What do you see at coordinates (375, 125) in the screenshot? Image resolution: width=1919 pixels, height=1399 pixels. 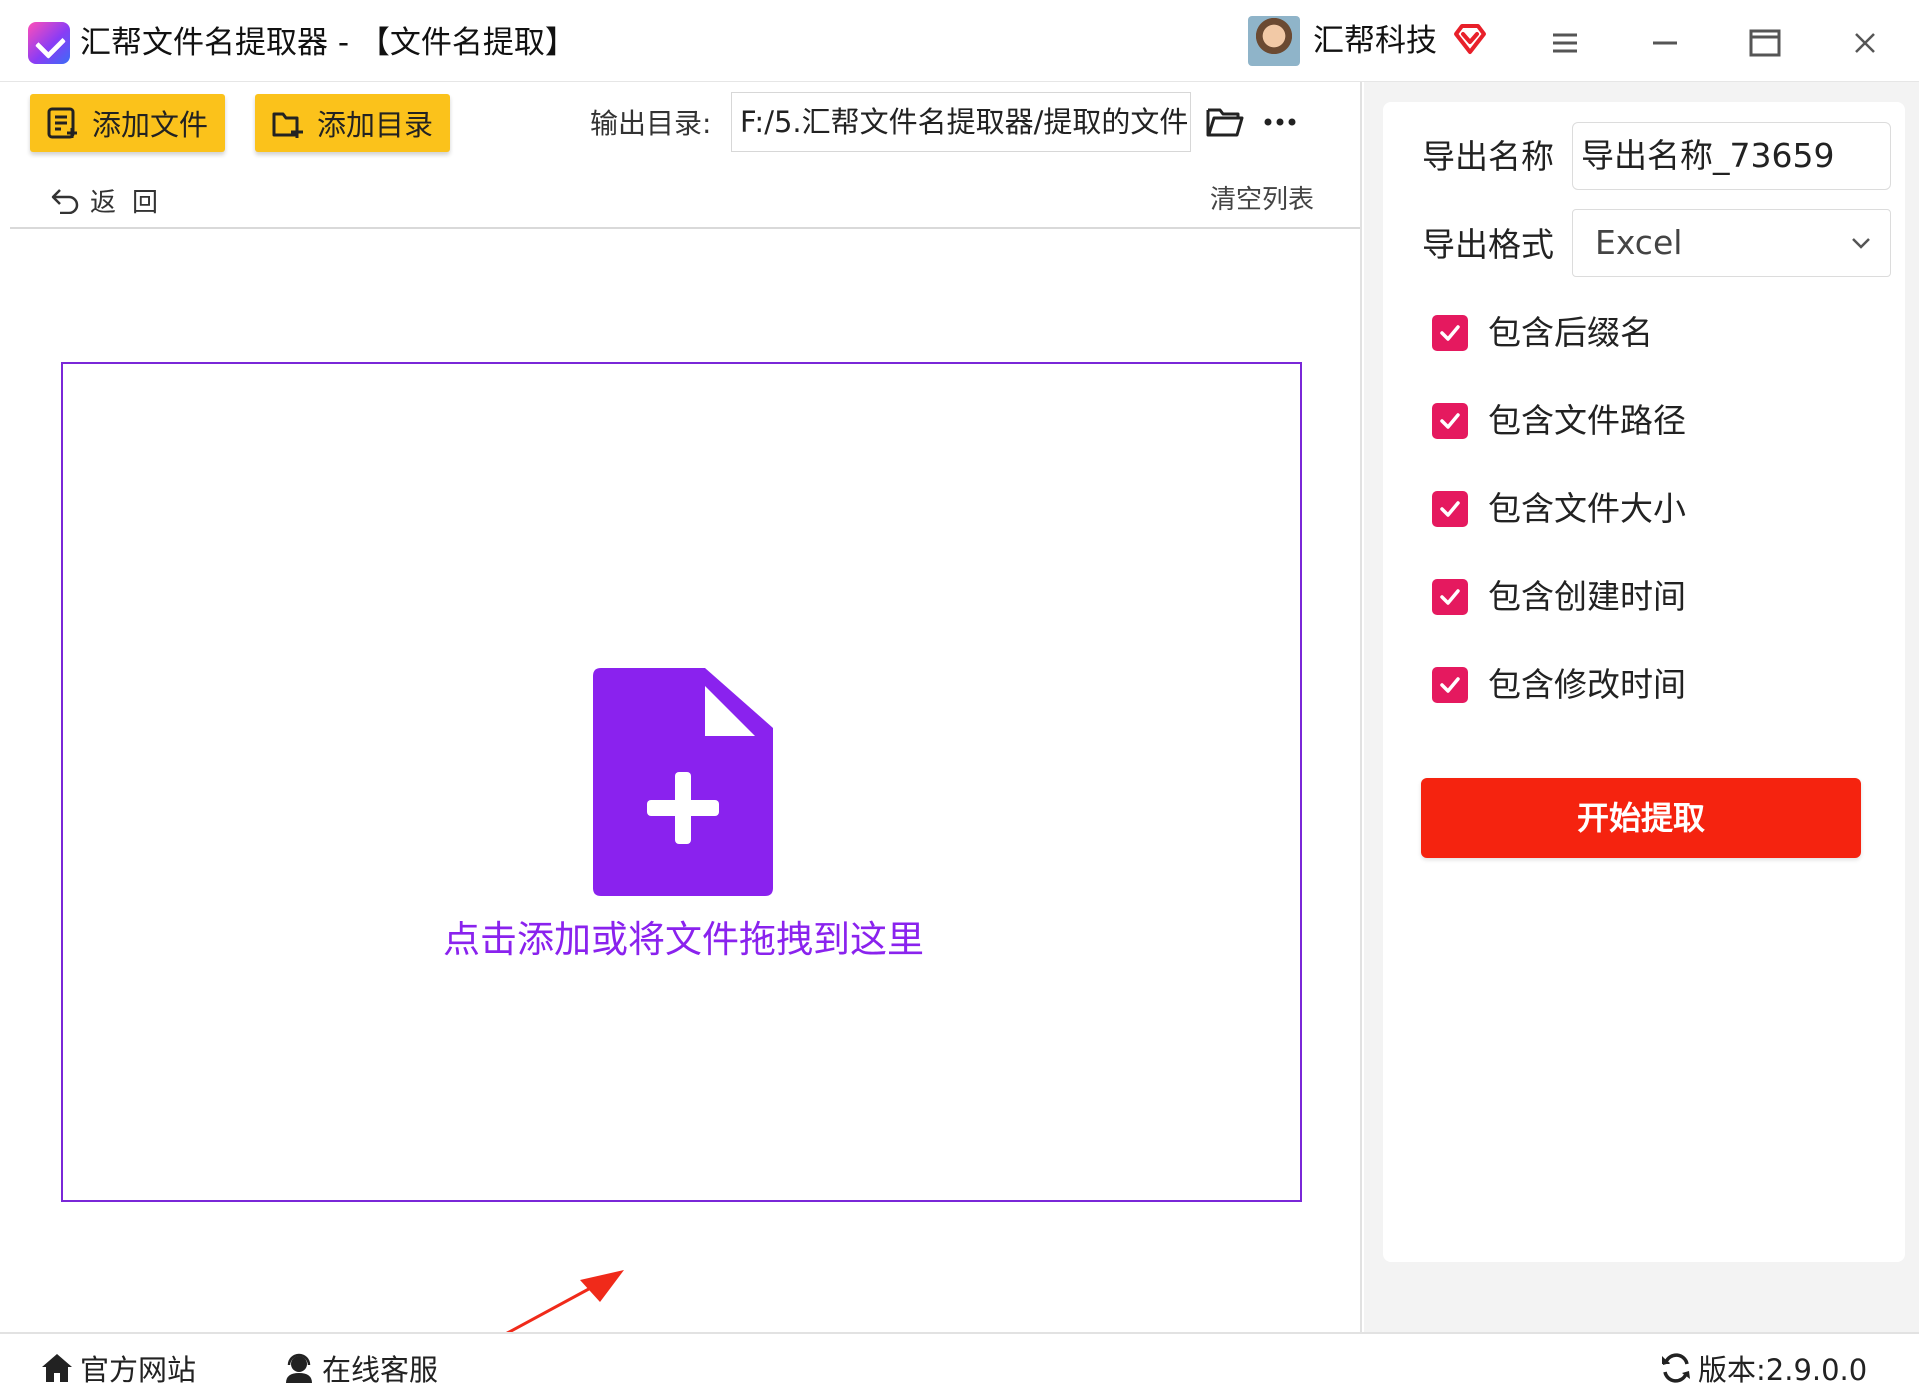 I see `add-directory-label: 添加目录` at bounding box center [375, 125].